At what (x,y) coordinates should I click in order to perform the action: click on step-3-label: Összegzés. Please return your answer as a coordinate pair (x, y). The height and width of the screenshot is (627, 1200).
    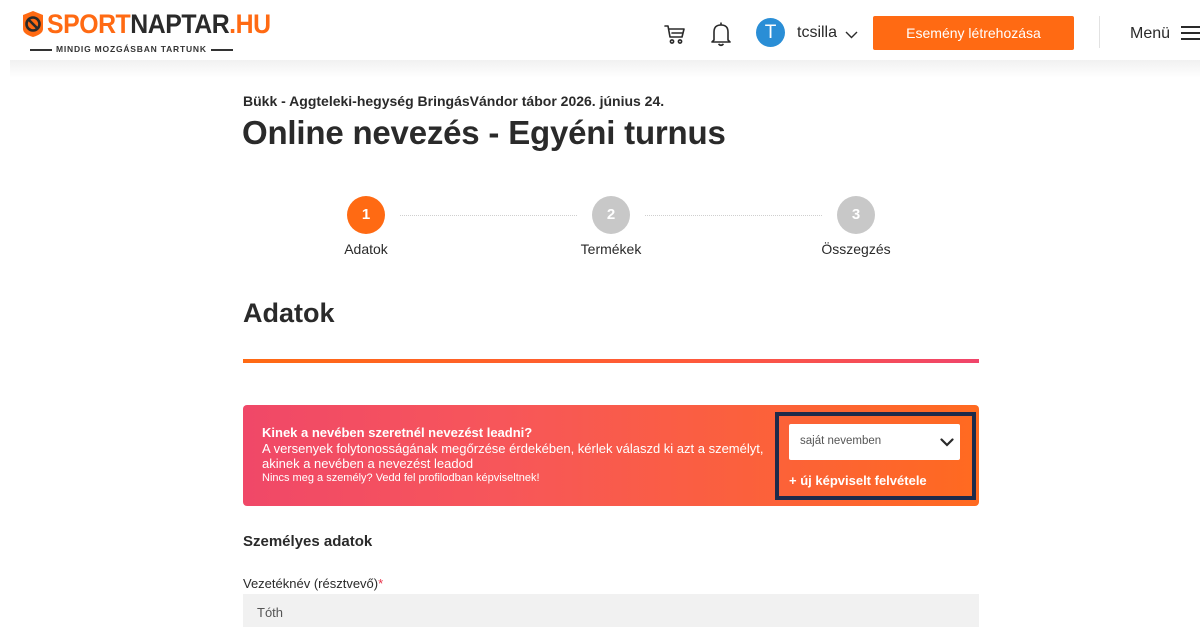
    Looking at the image, I should click on (856, 249).